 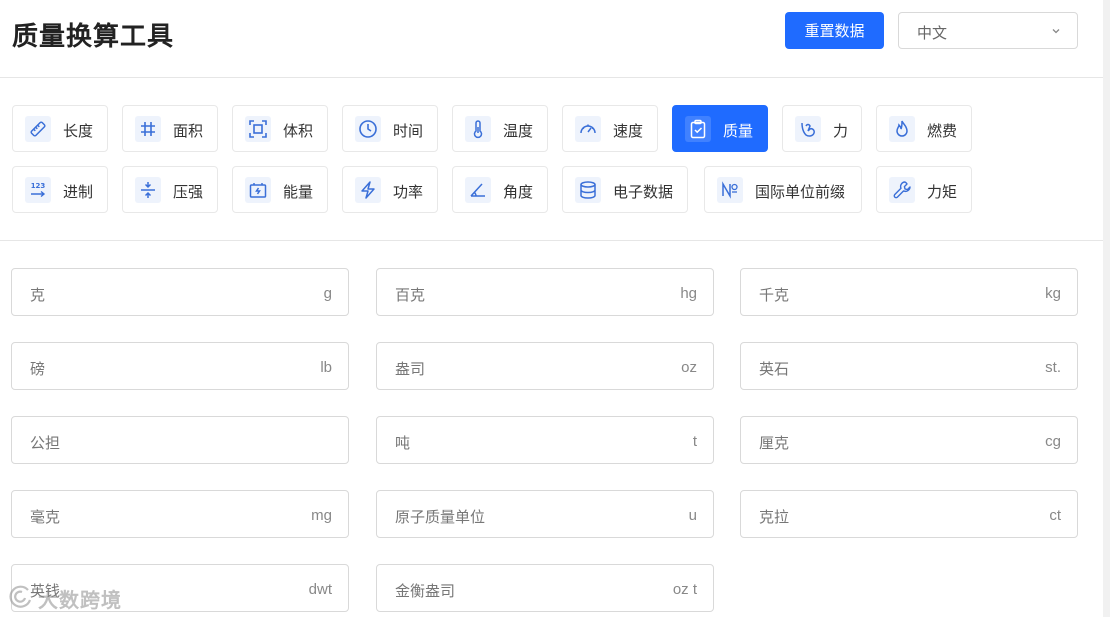 I want to click on unit-symbol: lb, so click(x=326, y=367).